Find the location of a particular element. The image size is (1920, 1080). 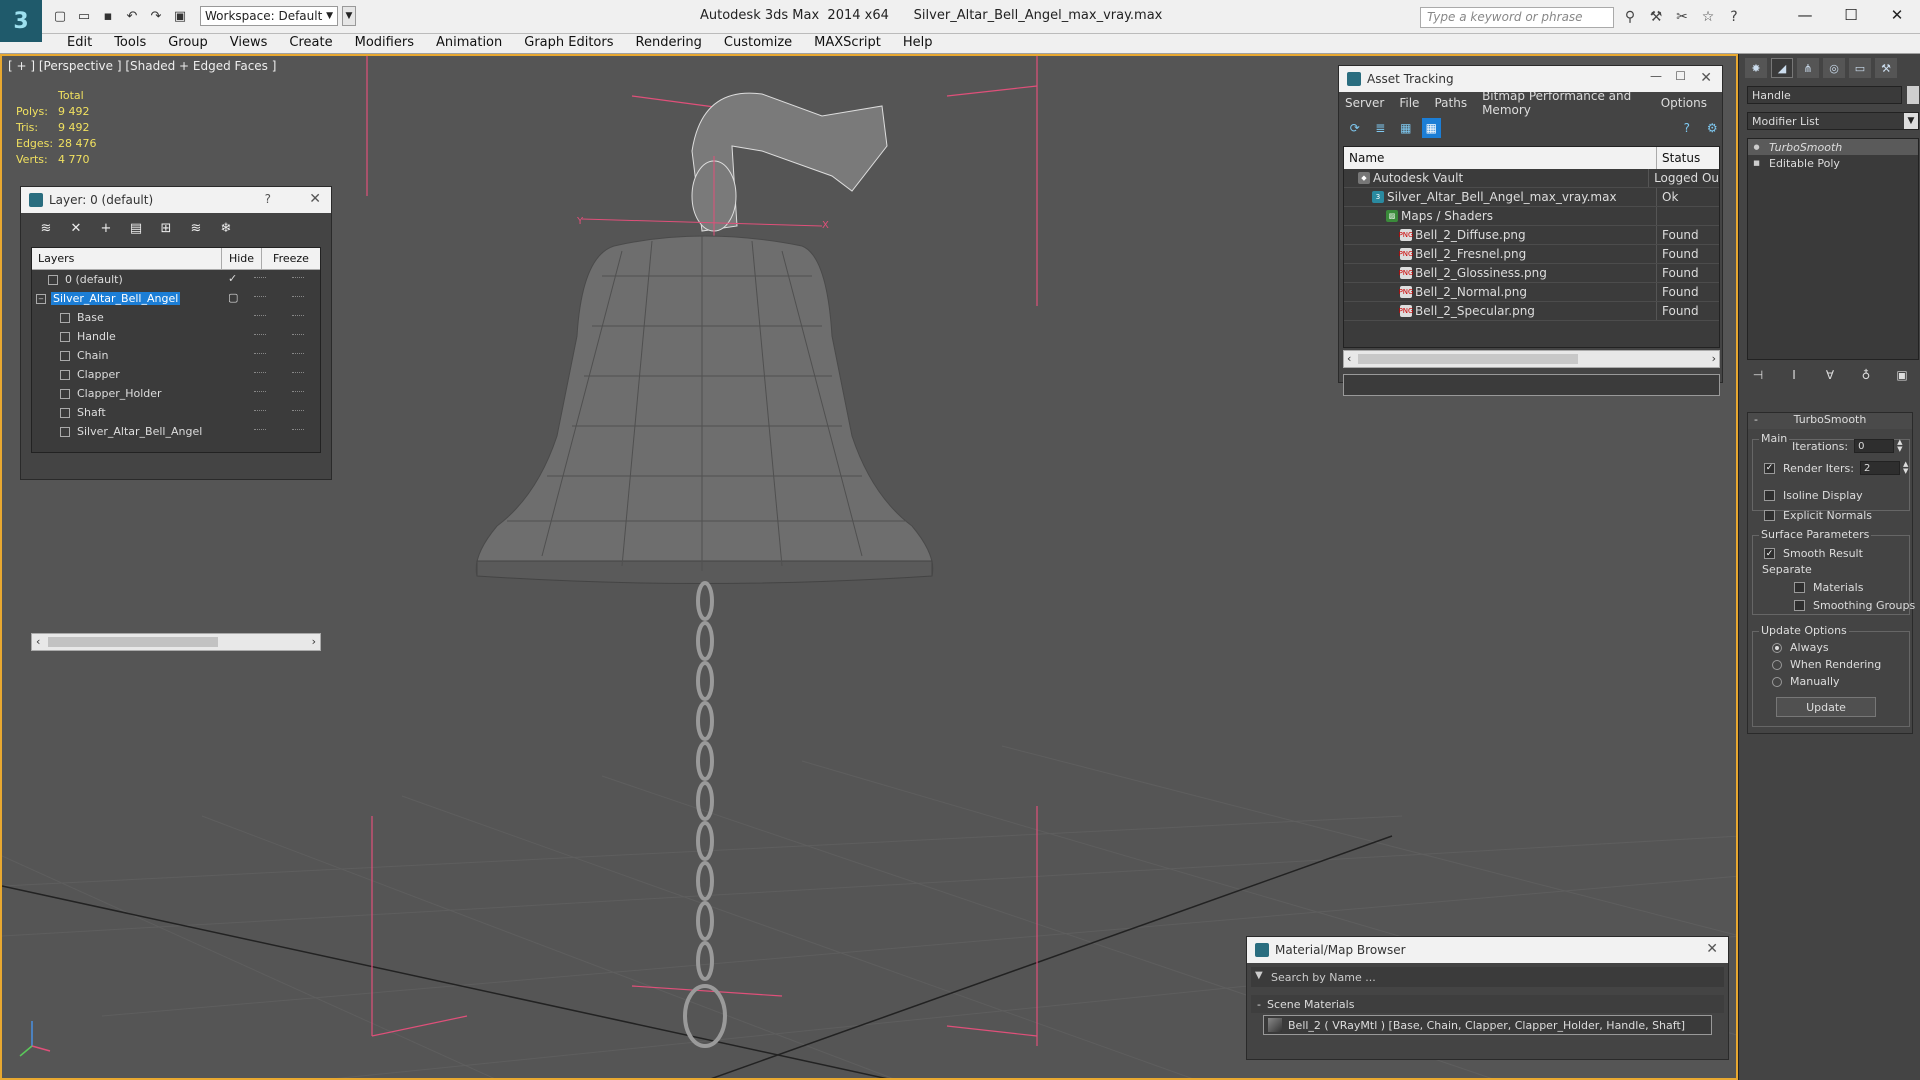

asset-menu-bitmap-performance-and-memory: Bitmap Performance and Memory is located at coordinates (1564, 103).